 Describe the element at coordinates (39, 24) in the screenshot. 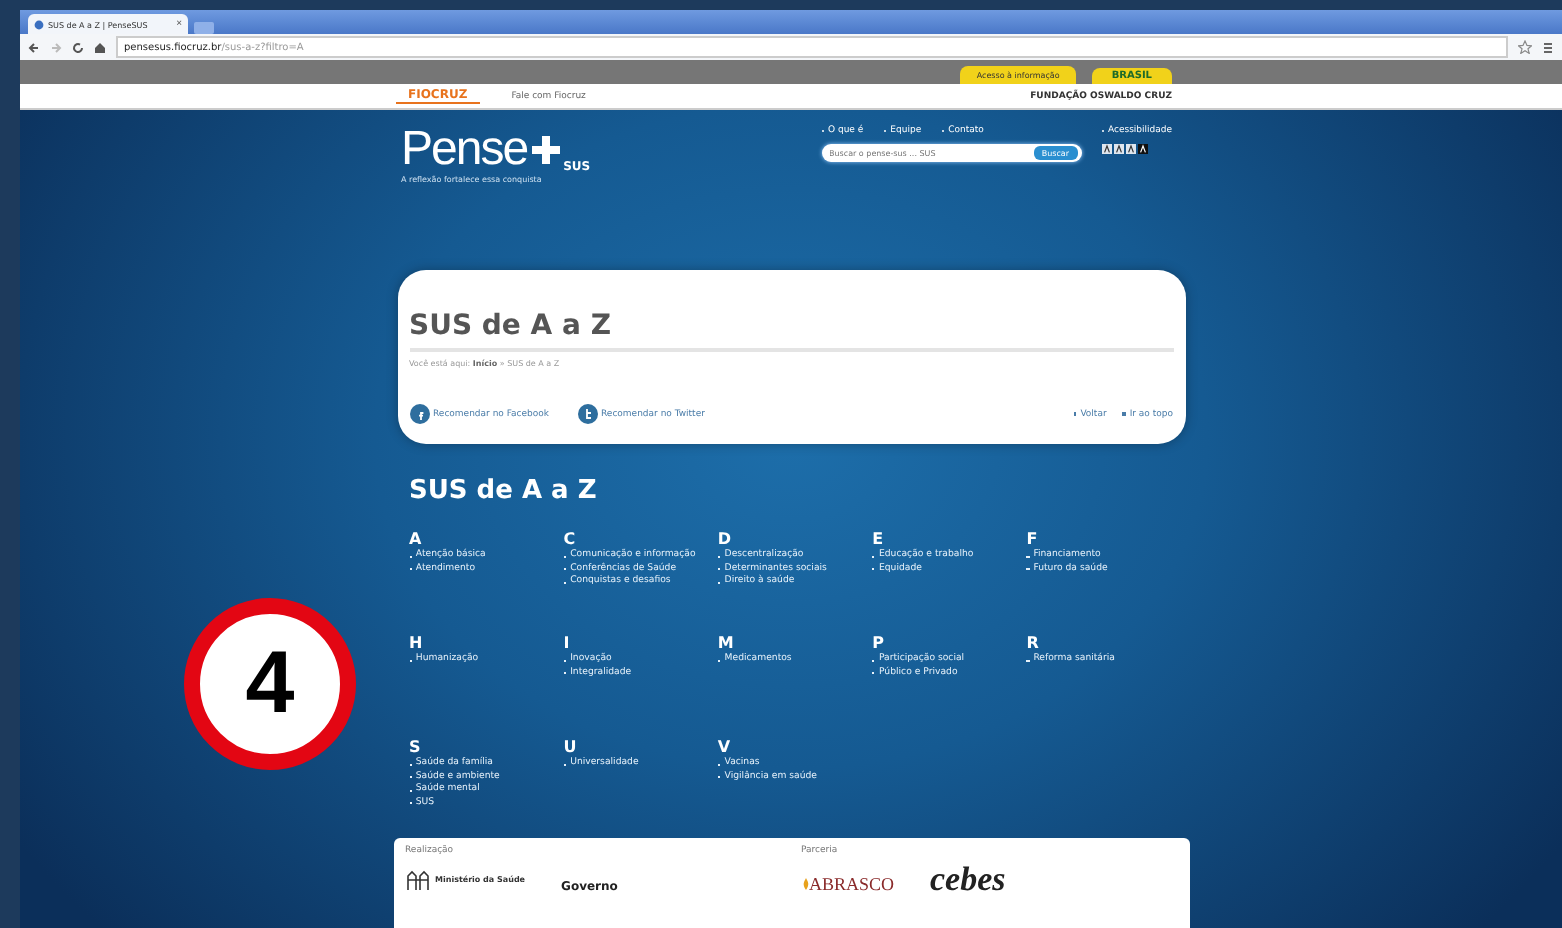

I see `globe-icon` at that location.